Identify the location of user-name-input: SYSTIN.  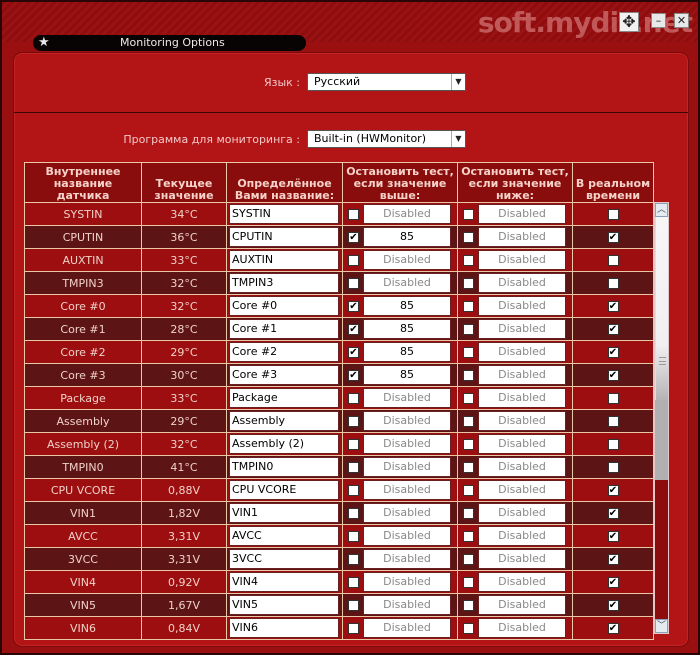
(284, 214).